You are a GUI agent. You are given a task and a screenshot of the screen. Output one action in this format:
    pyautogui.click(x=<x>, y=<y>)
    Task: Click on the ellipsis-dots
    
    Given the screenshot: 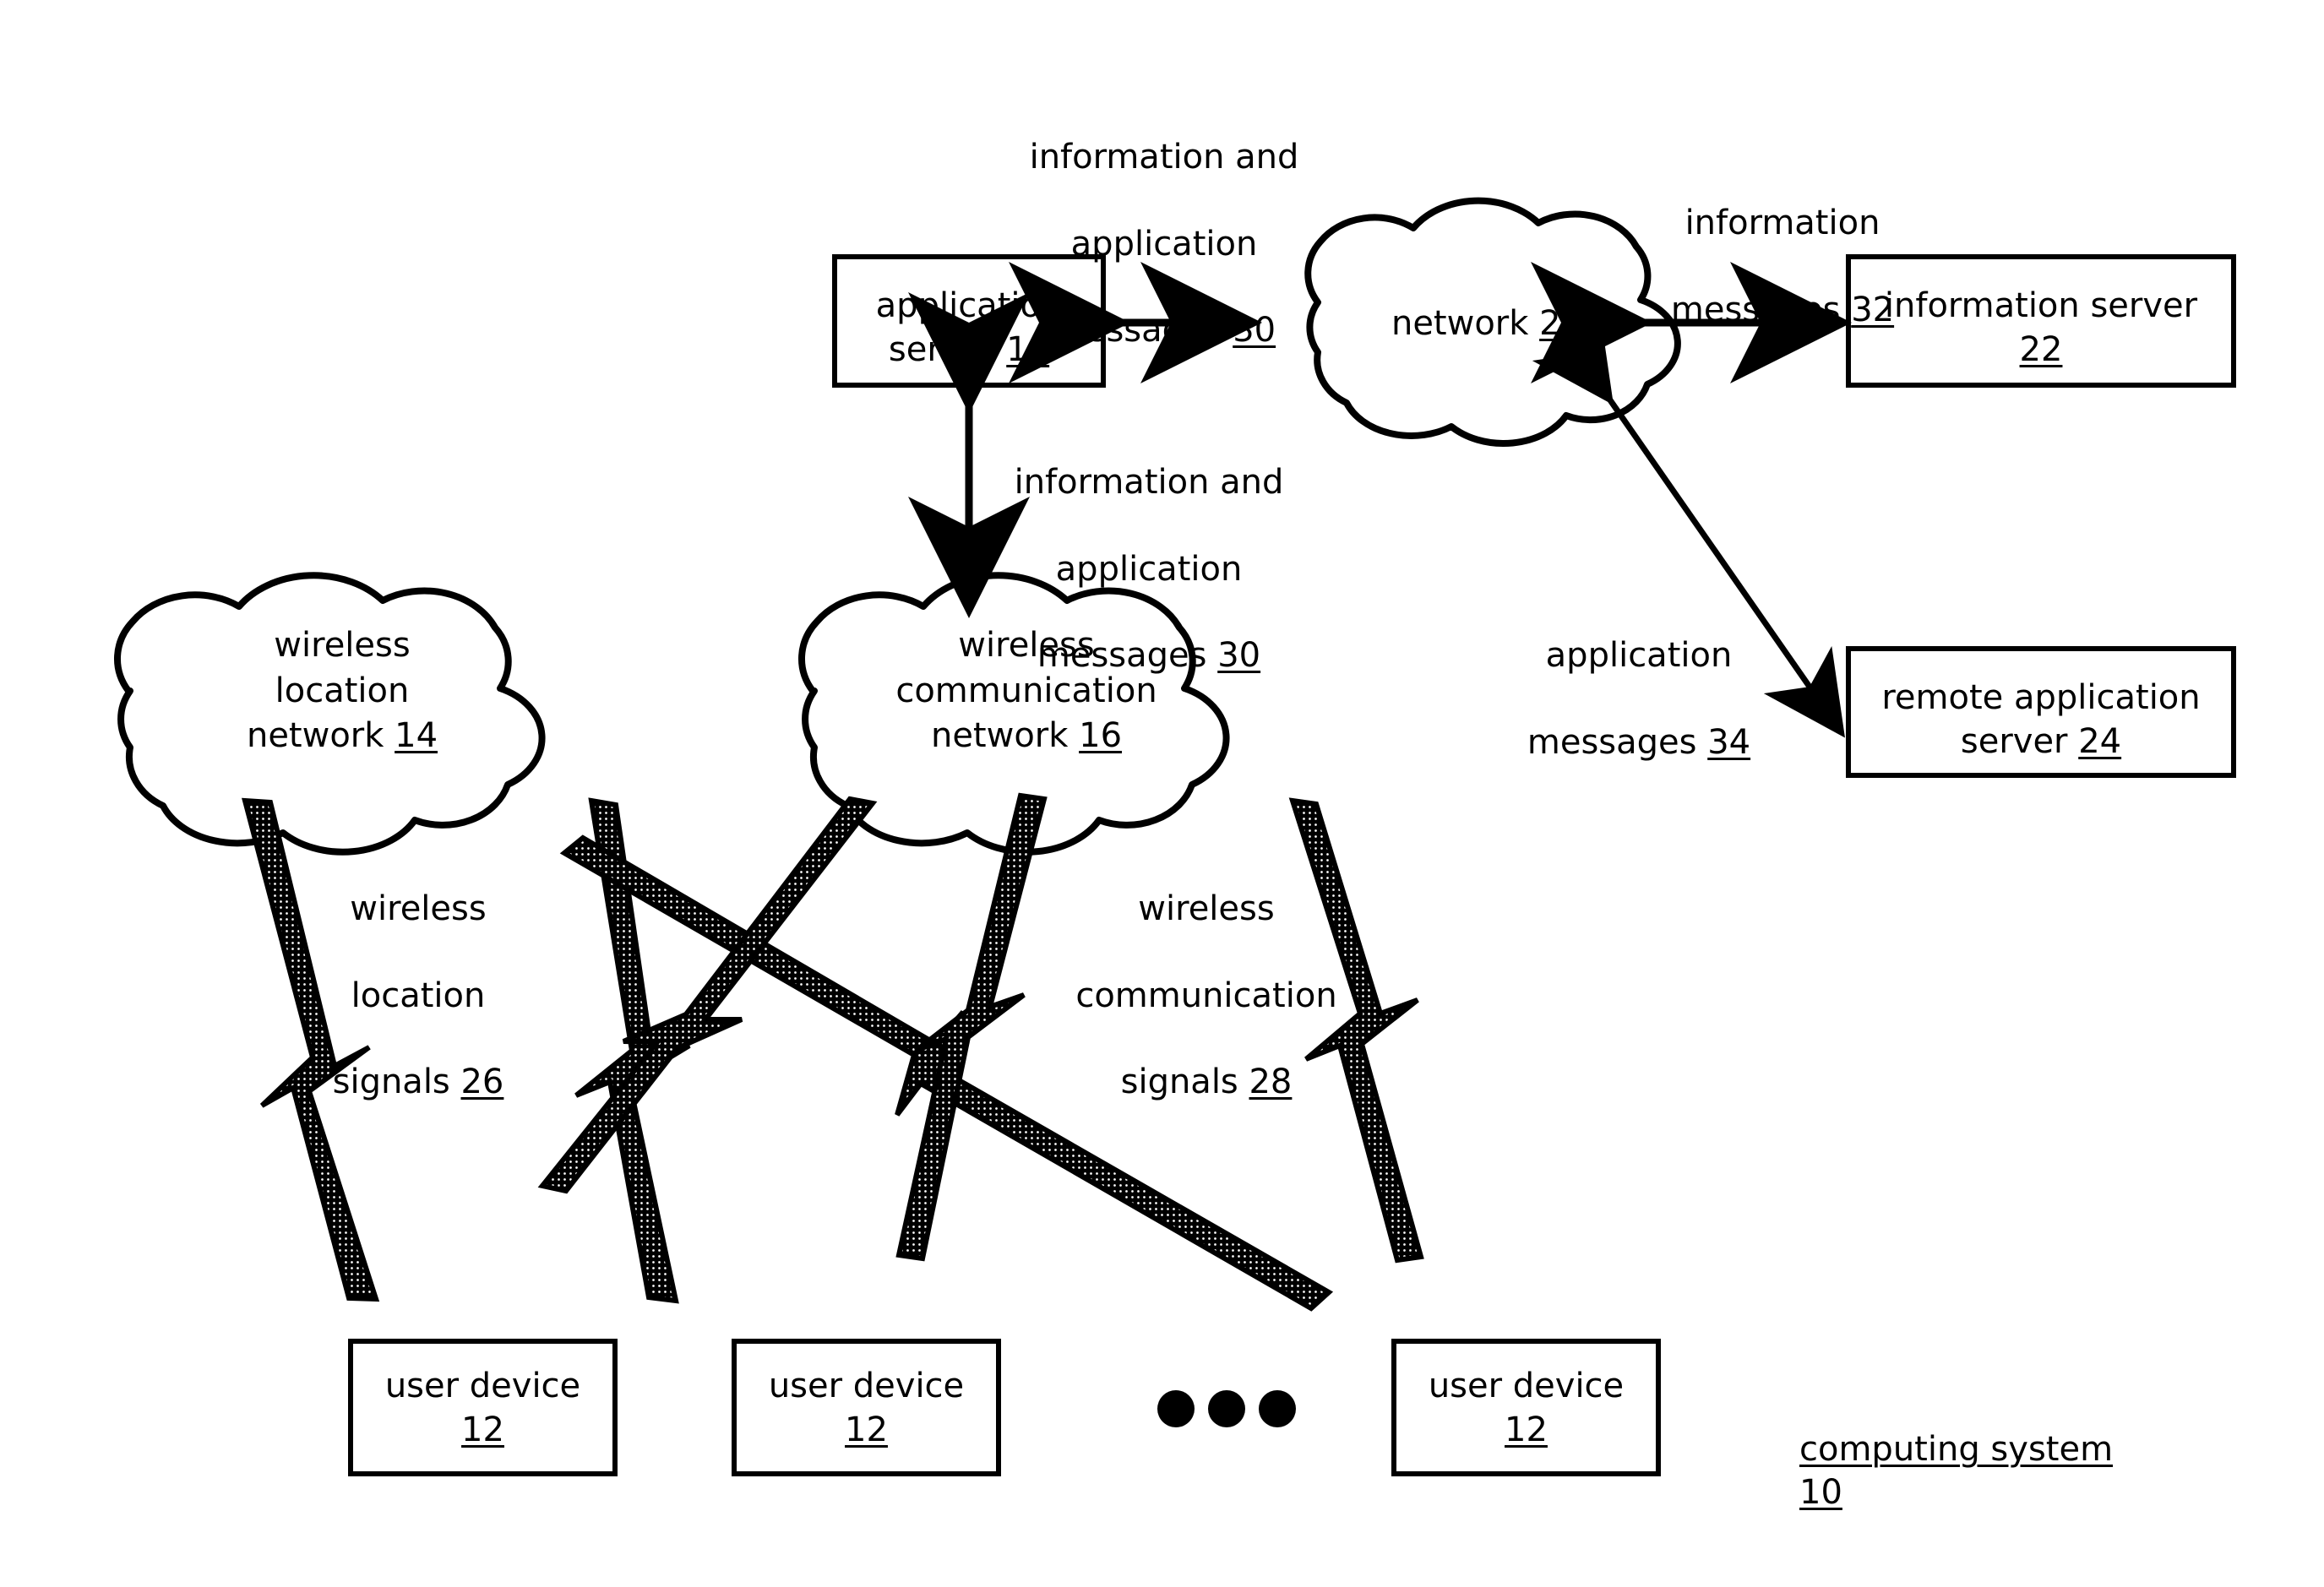 What is the action you would take?
    pyautogui.click(x=1226, y=1409)
    